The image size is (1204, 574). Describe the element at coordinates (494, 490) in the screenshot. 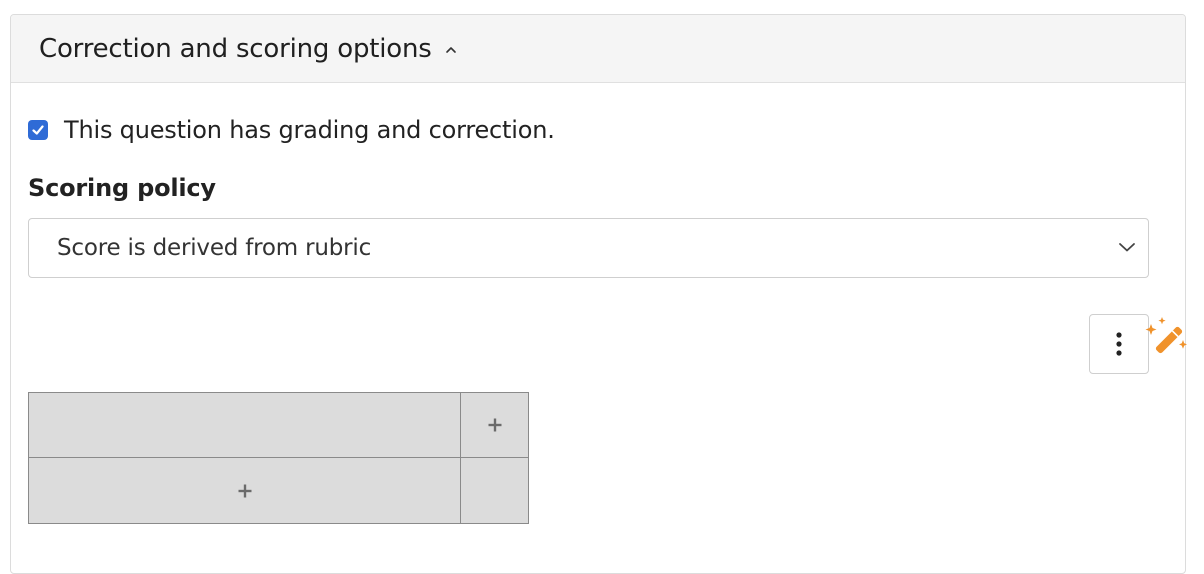

I see `rubric-empty-cell` at that location.